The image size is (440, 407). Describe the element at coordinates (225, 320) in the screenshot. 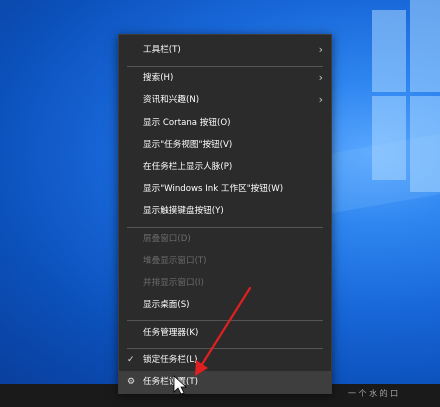

I see `menu-separator` at that location.